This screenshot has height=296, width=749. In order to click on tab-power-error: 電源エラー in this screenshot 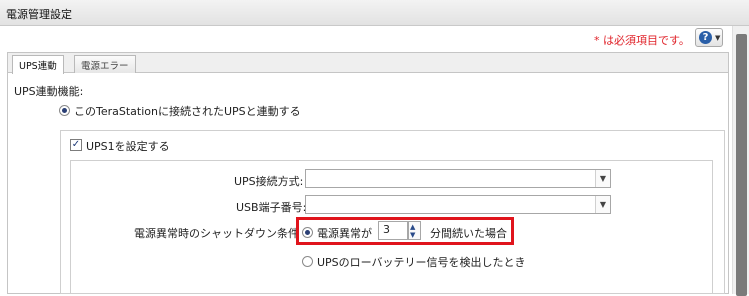, I will do `click(105, 64)`.